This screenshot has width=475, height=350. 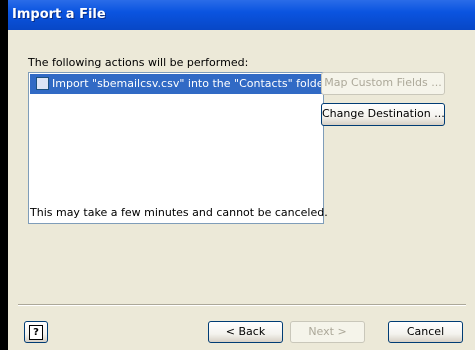 What do you see at coordinates (241, 15) in the screenshot?
I see `title-bar: Import a File` at bounding box center [241, 15].